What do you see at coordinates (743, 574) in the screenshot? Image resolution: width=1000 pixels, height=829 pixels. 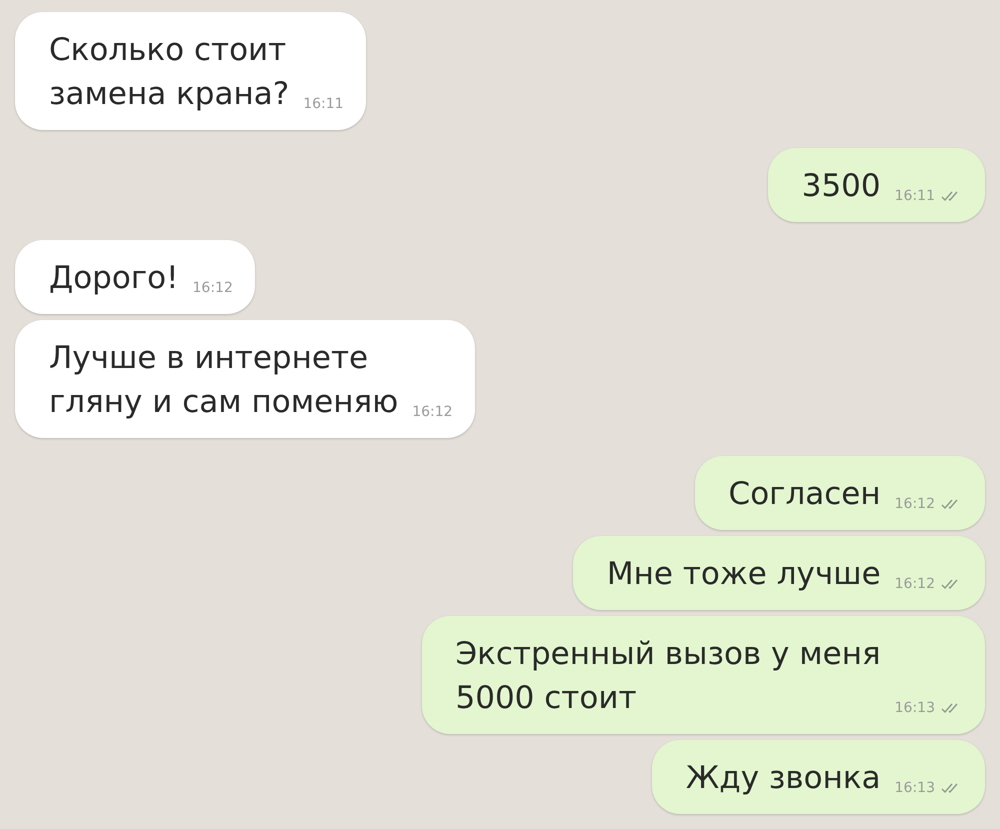 I see `message-text: Мне тоже лучше` at bounding box center [743, 574].